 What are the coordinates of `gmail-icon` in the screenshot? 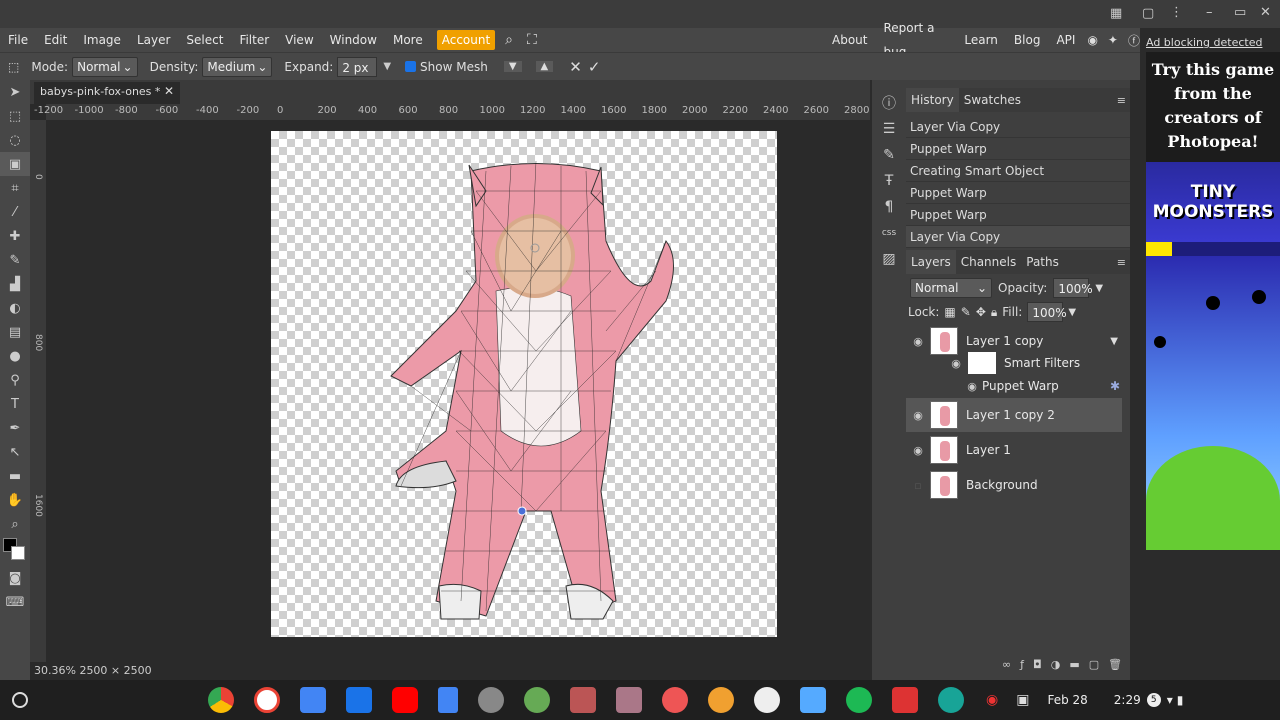 It's located at (267, 700).